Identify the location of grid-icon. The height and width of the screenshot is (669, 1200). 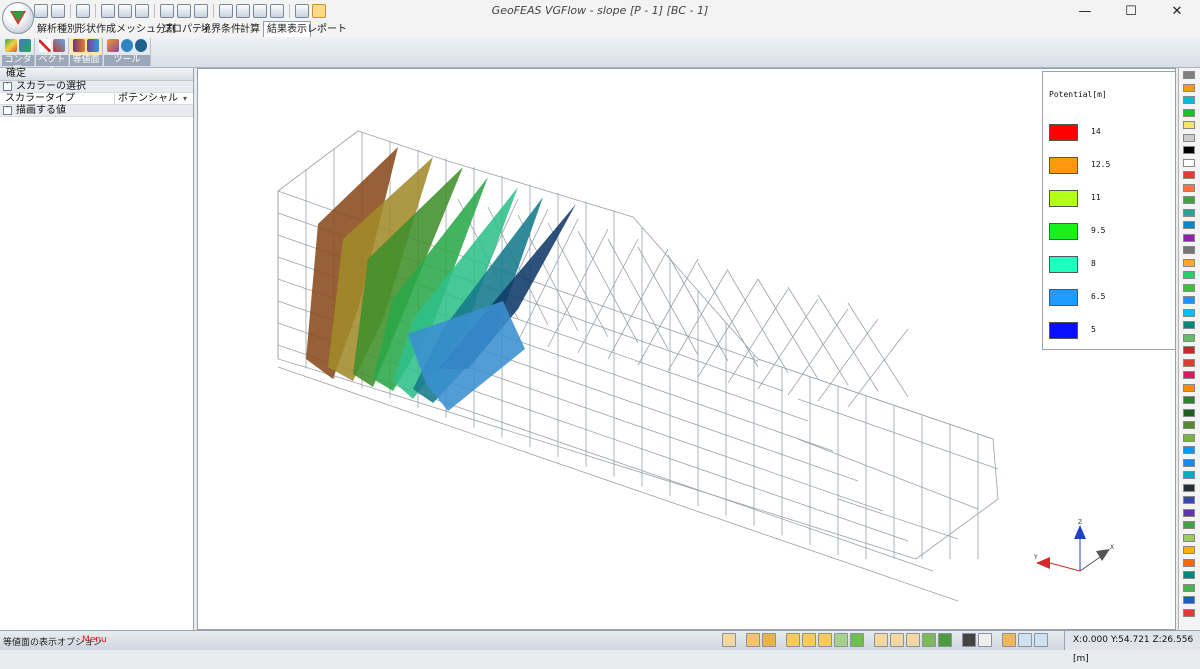
(729, 640).